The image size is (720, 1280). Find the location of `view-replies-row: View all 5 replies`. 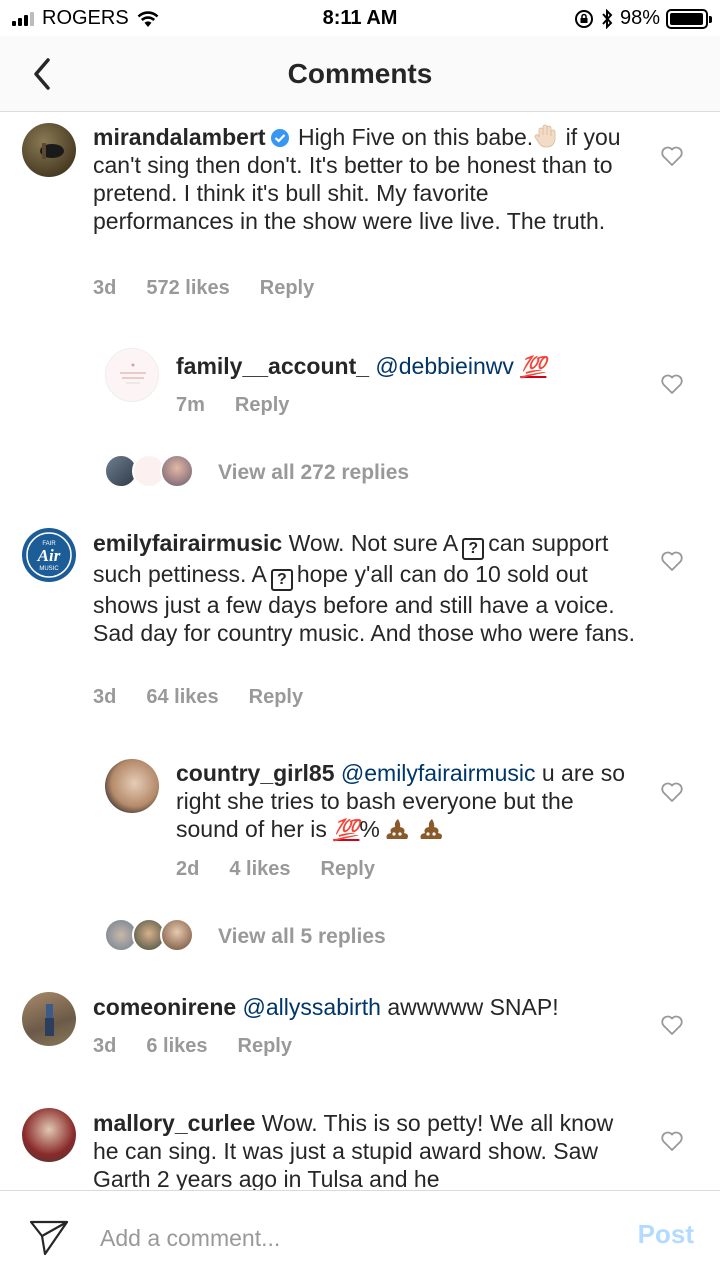

view-replies-row: View all 5 replies is located at coordinates (314, 938).